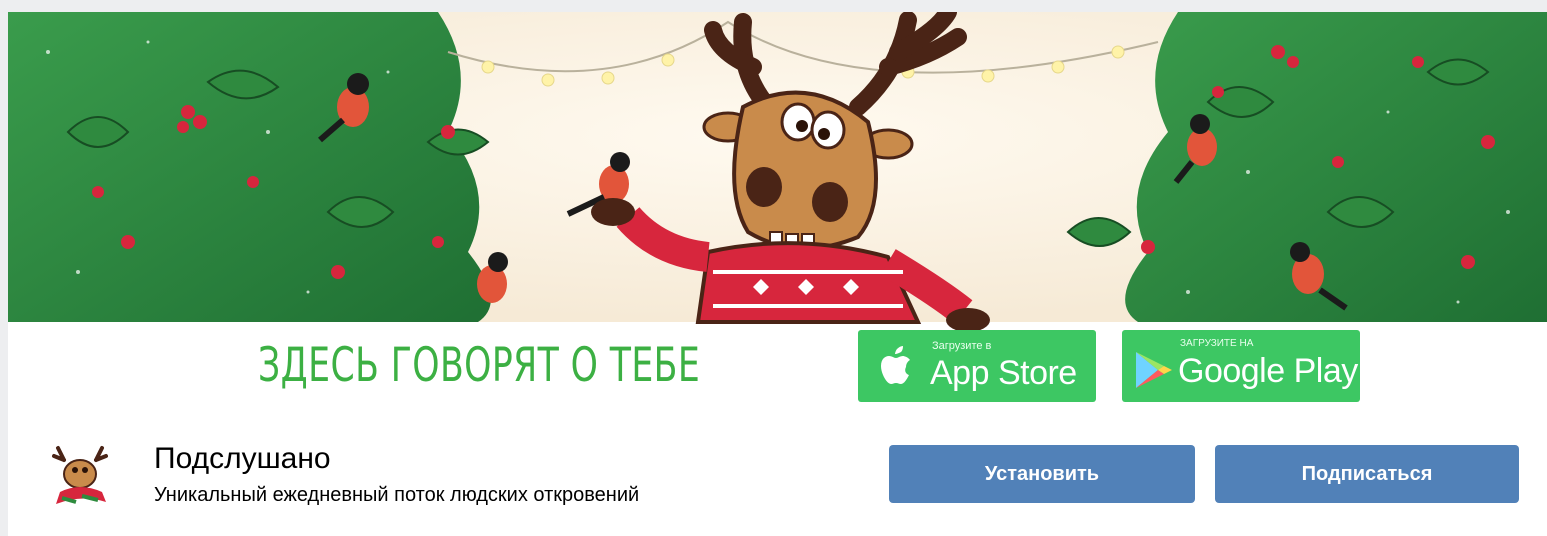 The width and height of the screenshot is (1547, 536). What do you see at coordinates (895, 365) in the screenshot?
I see `apple-icon` at bounding box center [895, 365].